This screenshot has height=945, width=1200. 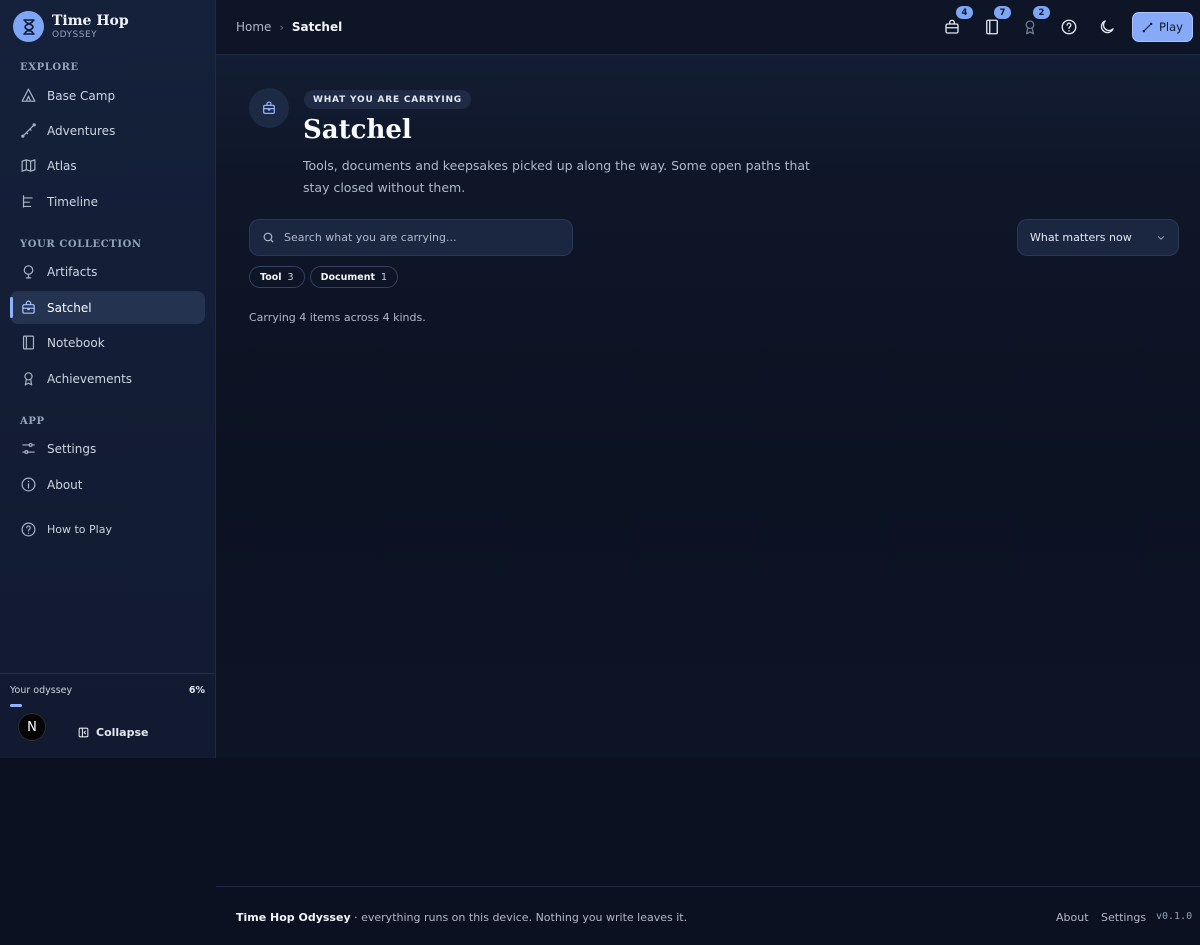 I want to click on sidebar-item-achievements: Achievements, so click(x=107, y=378).